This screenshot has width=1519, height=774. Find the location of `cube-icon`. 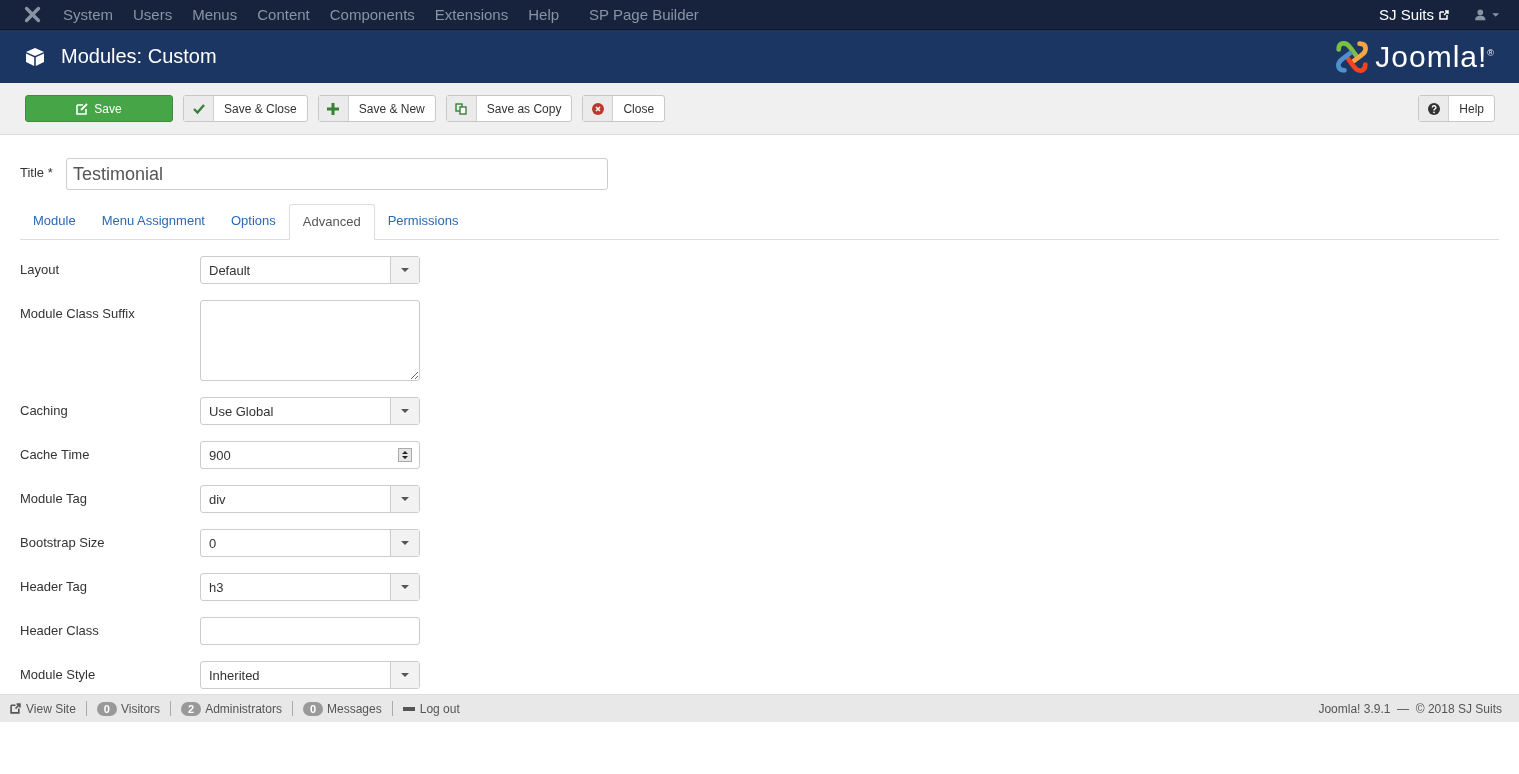

cube-icon is located at coordinates (35, 56).